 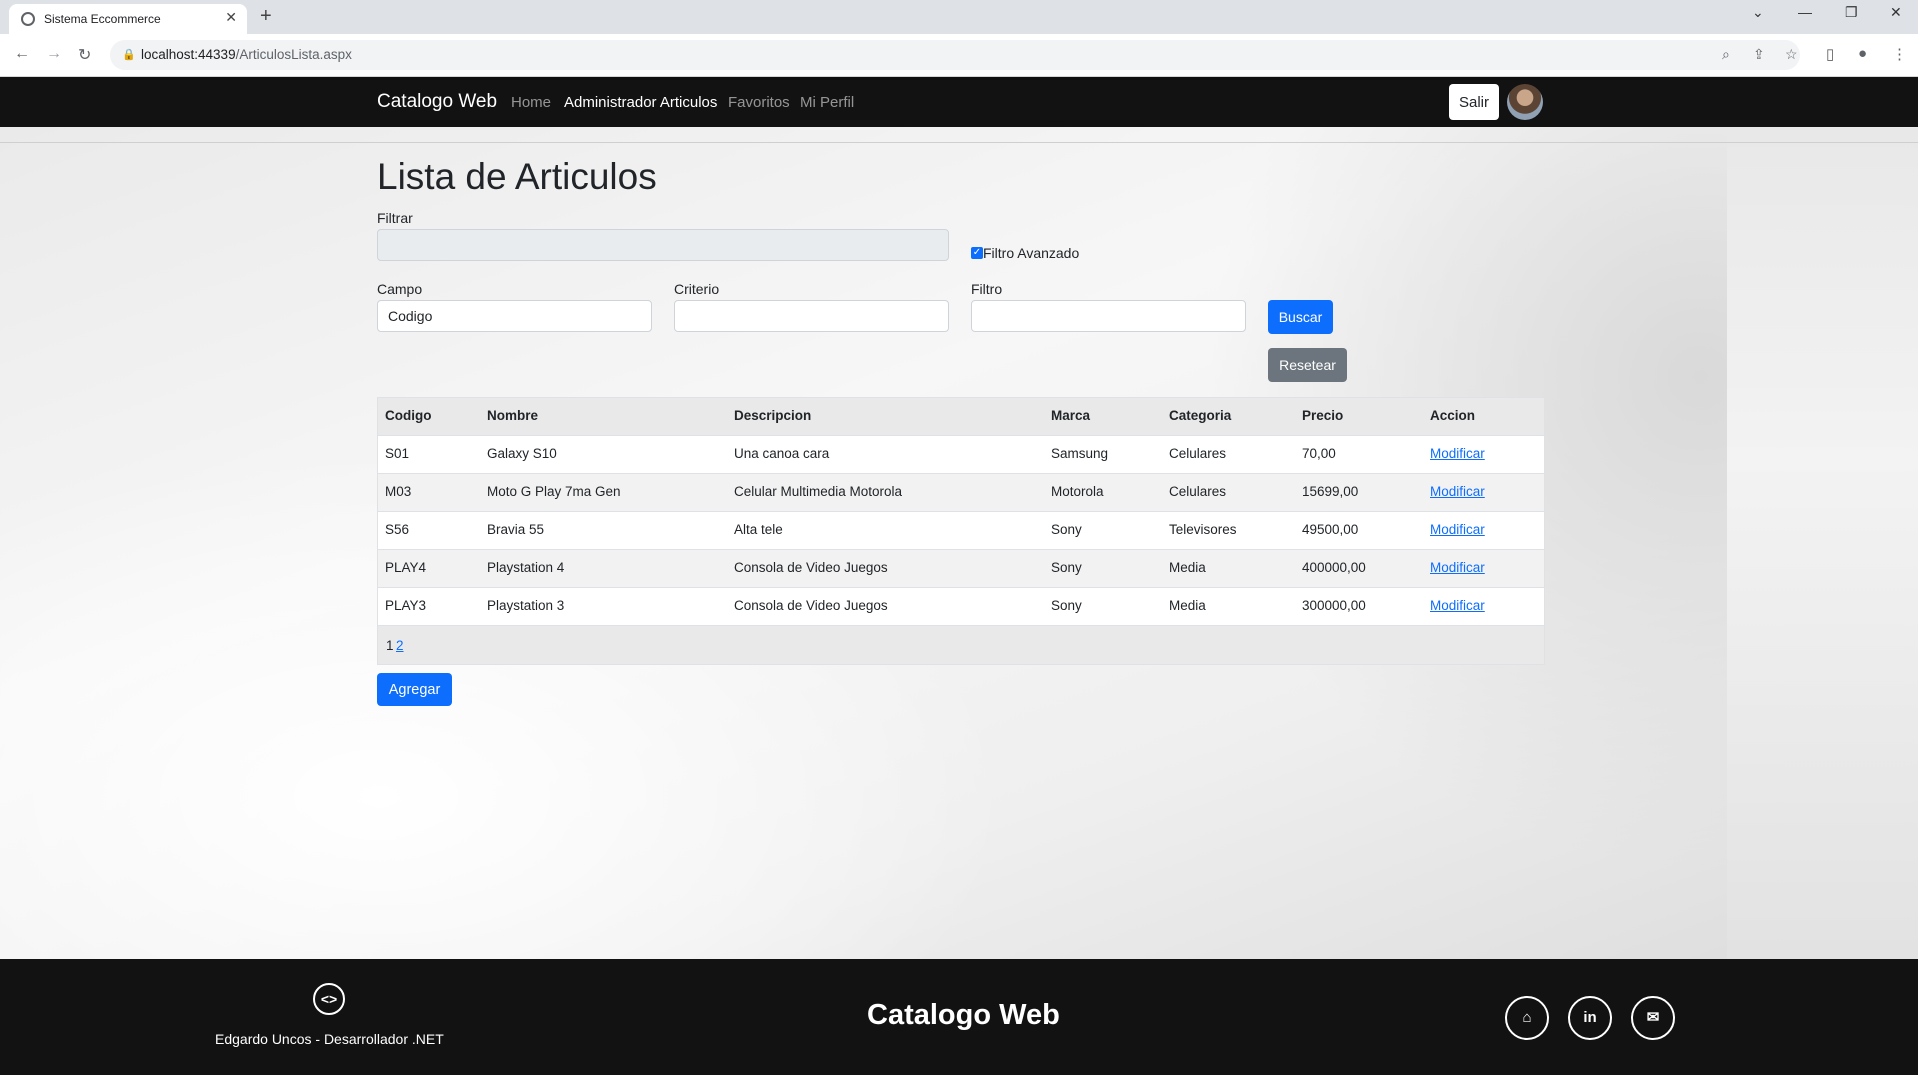 I want to click on back-icon: ←, so click(x=22, y=54).